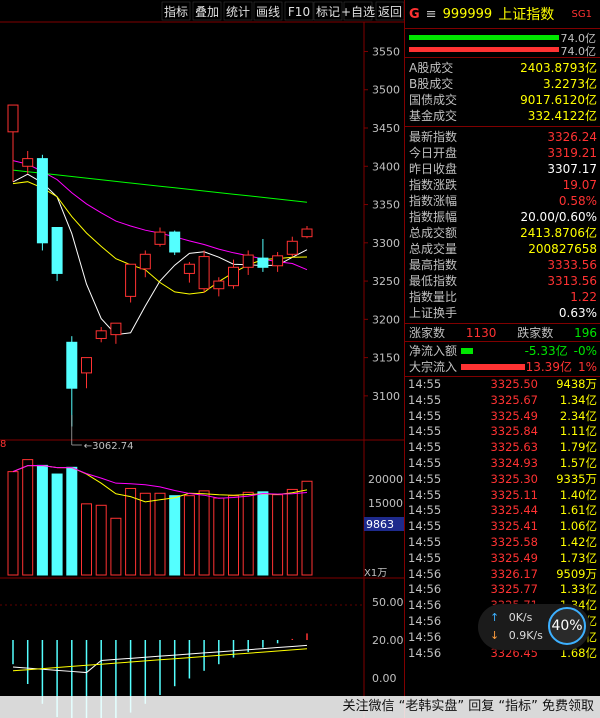 The height and width of the screenshot is (718, 600). I want to click on stat-label: 上证换手, so click(433, 313).